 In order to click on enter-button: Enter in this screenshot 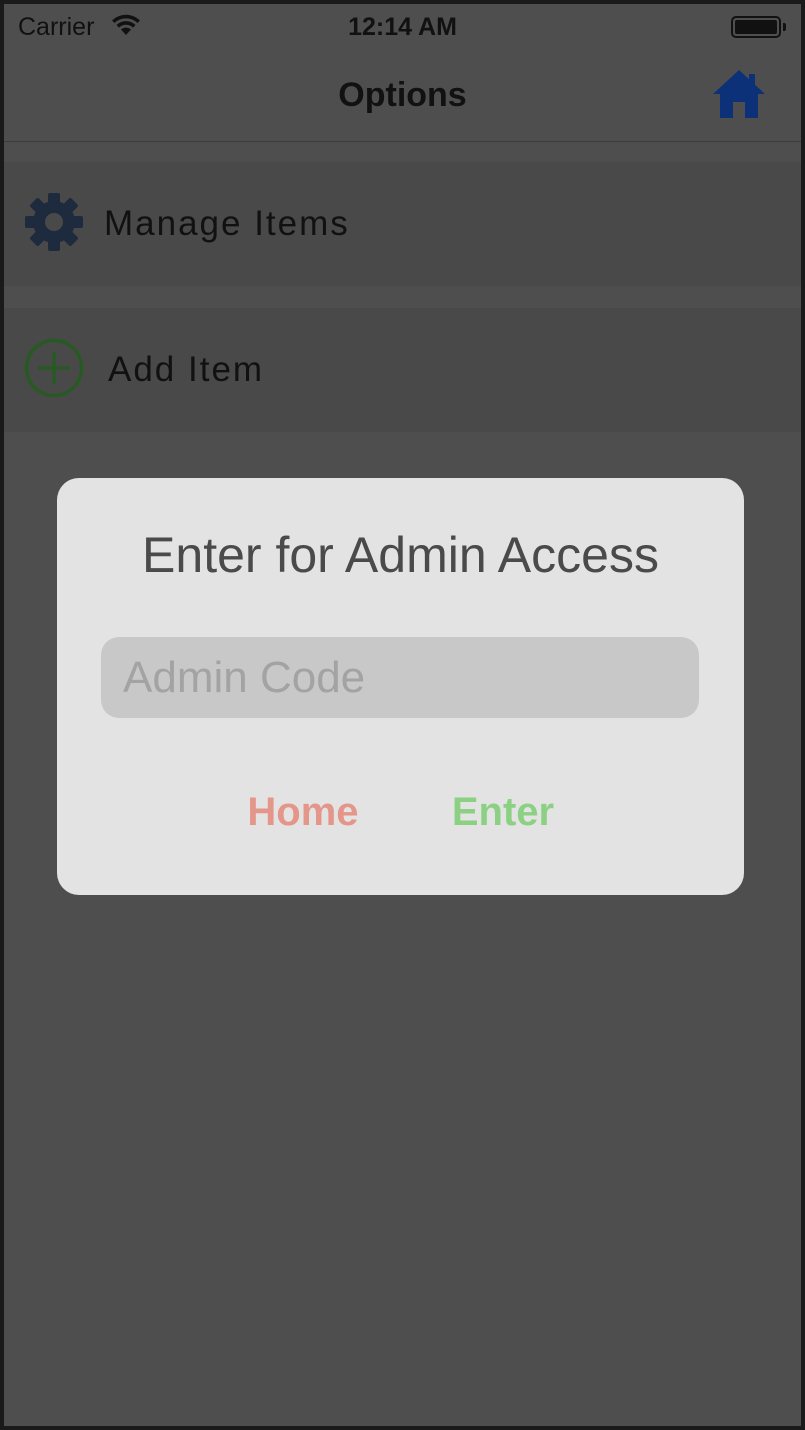, I will do `click(503, 812)`.